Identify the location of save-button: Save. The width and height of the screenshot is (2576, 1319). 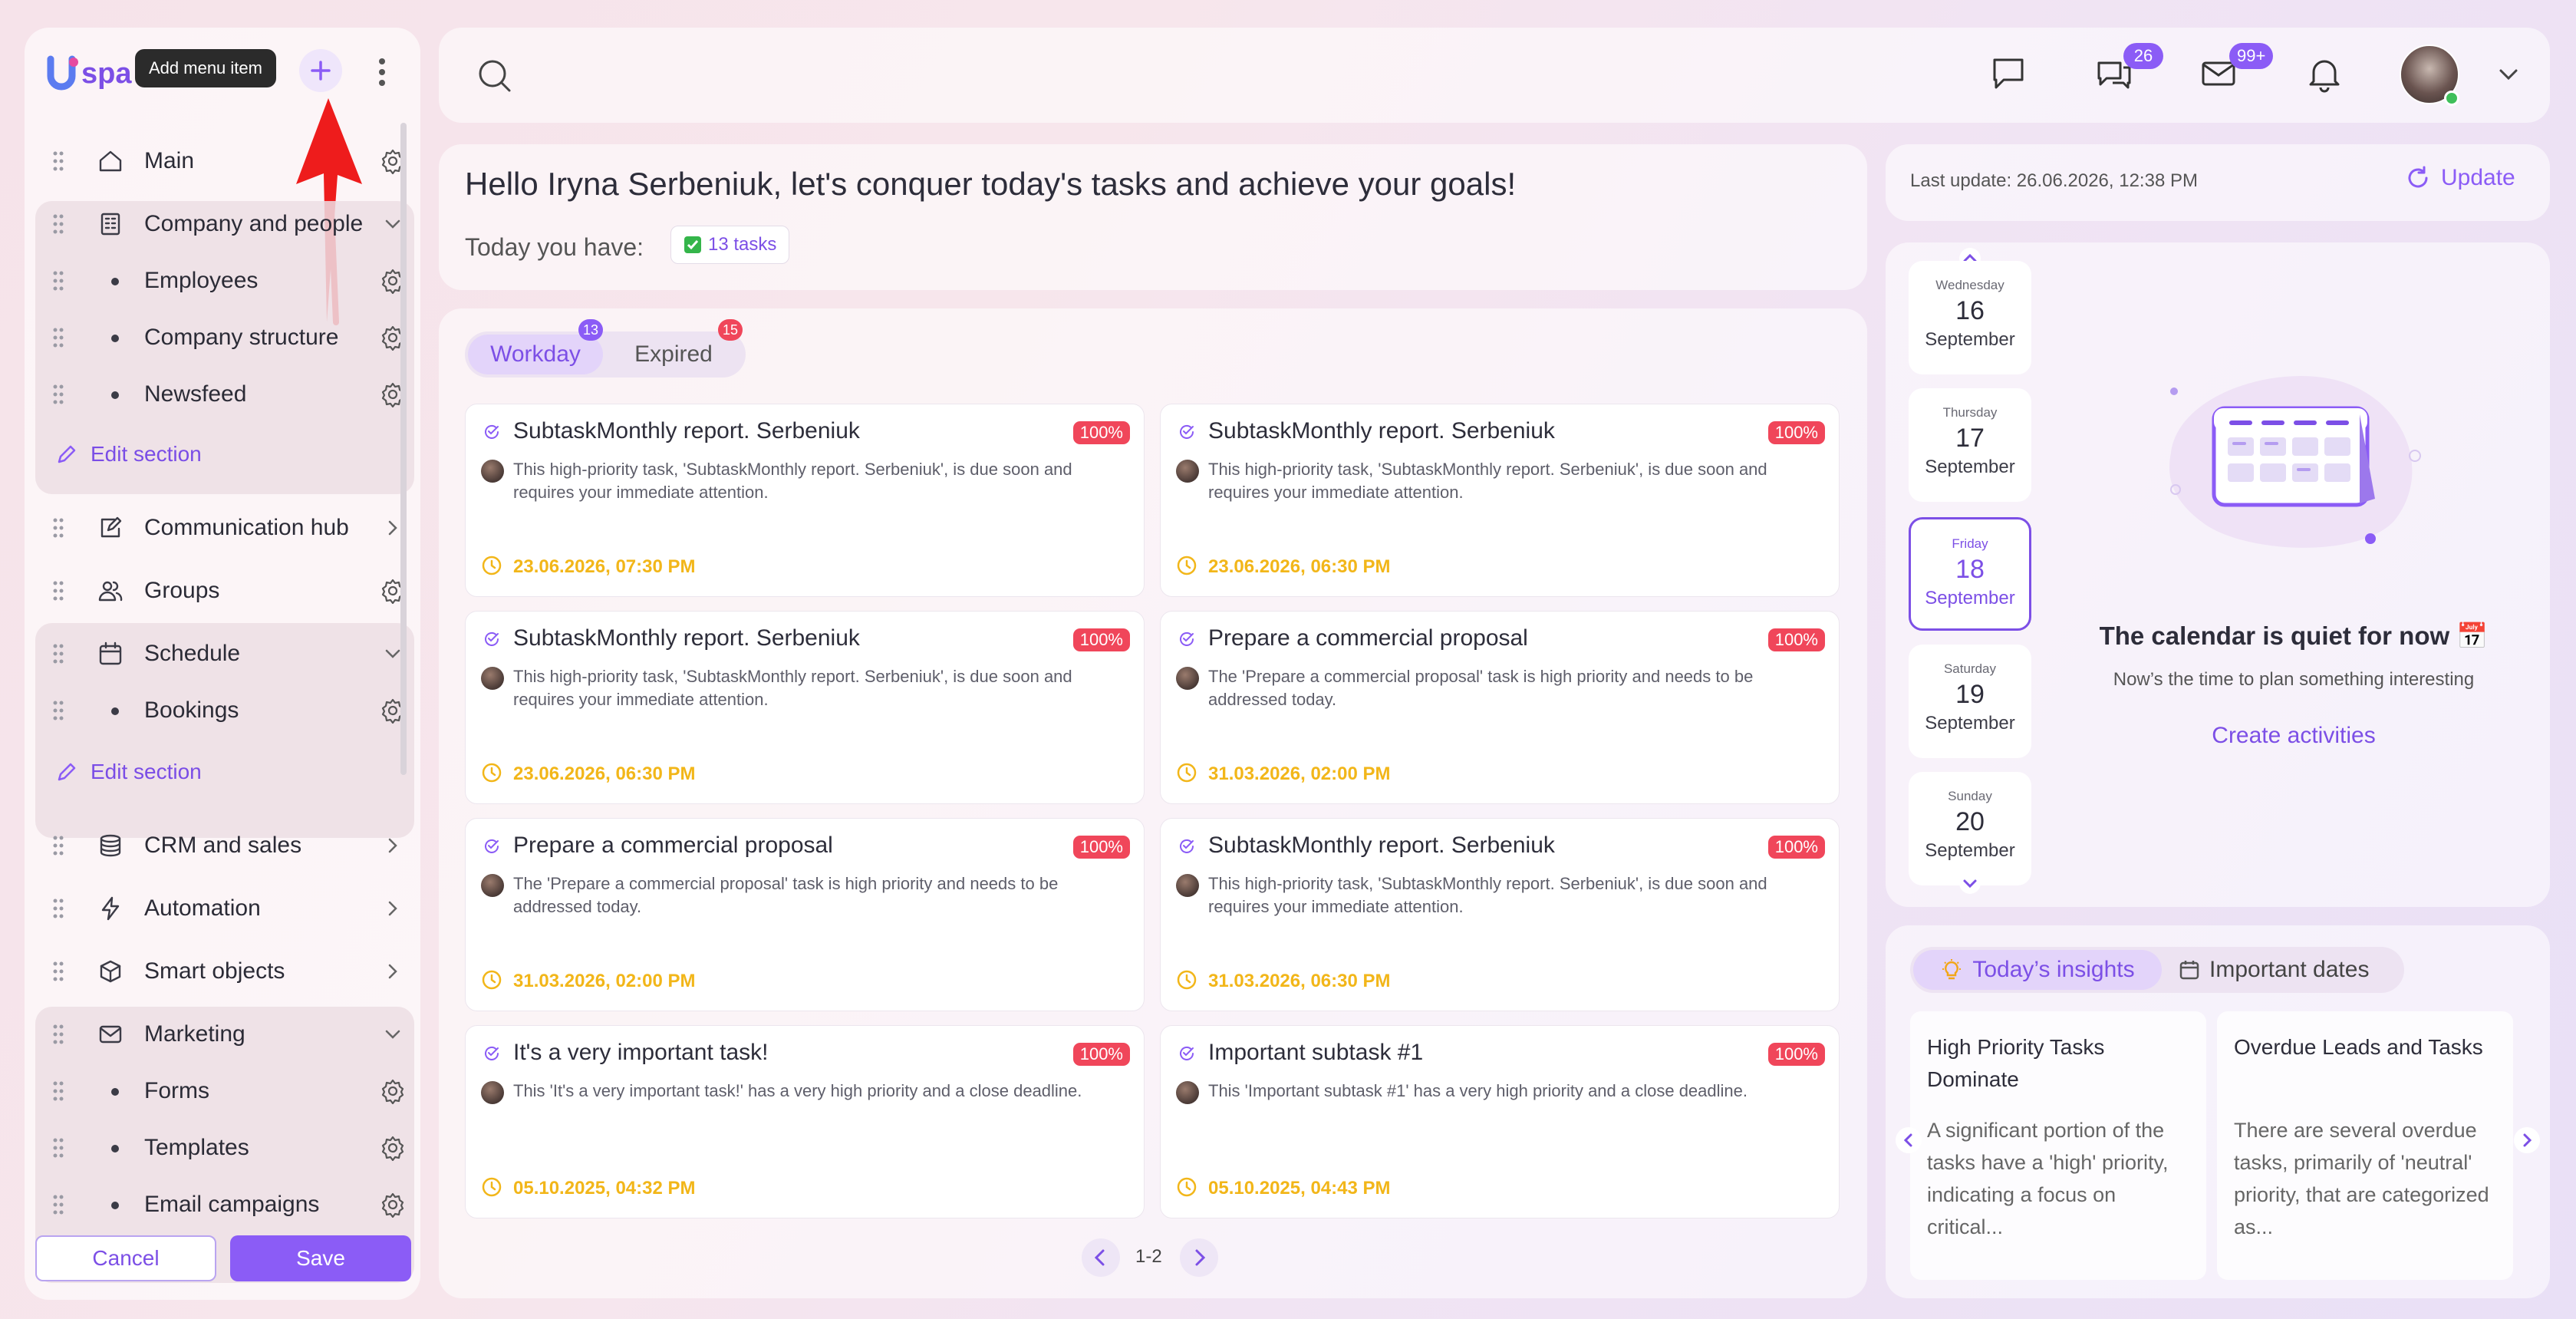
(320, 1258).